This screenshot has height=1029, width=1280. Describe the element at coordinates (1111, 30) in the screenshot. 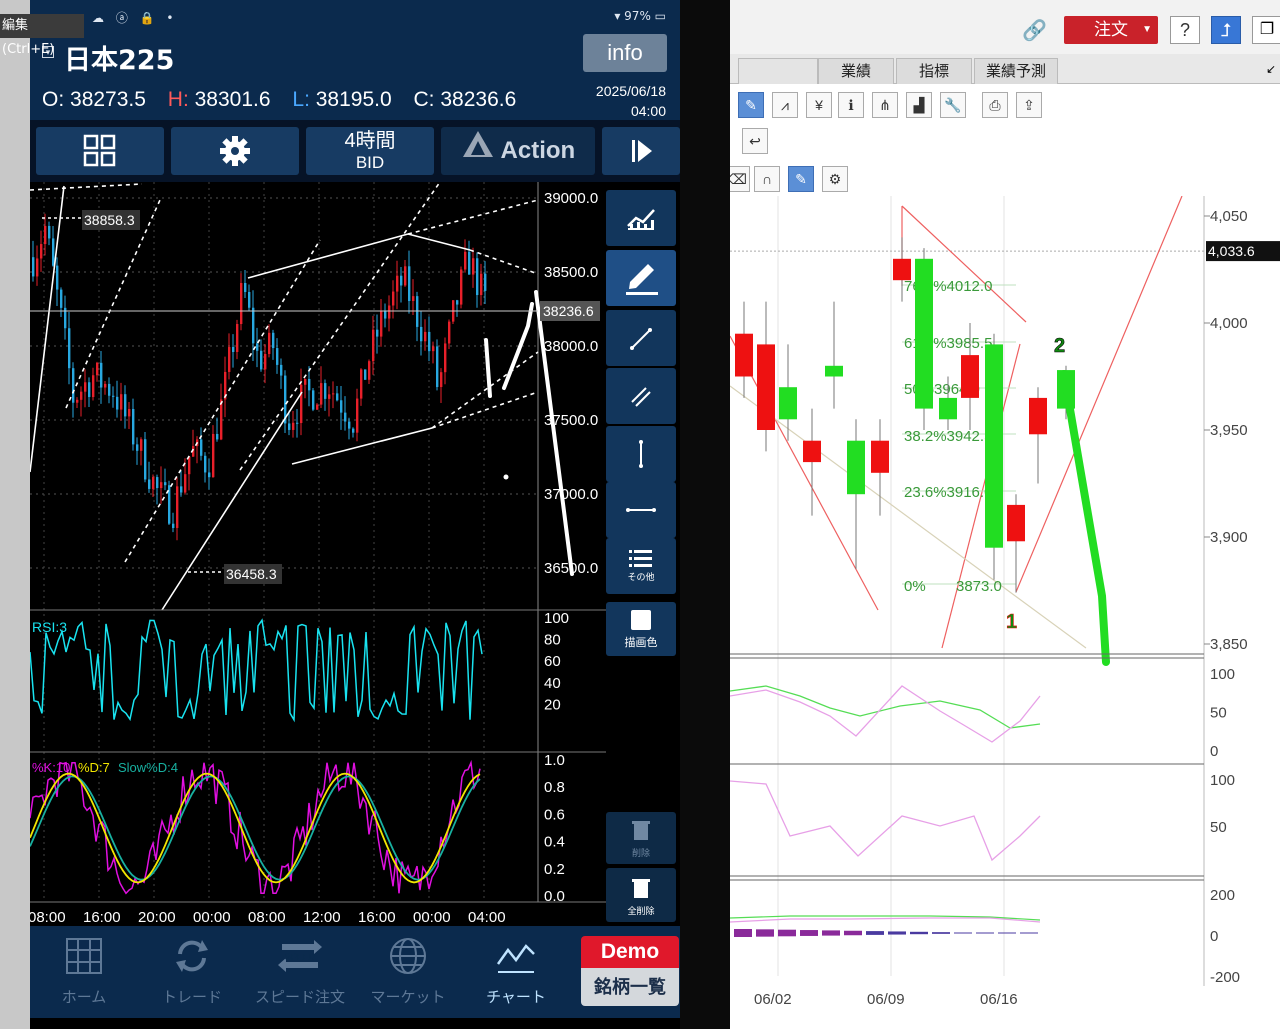

I see `order-button: 注文 ▼` at that location.